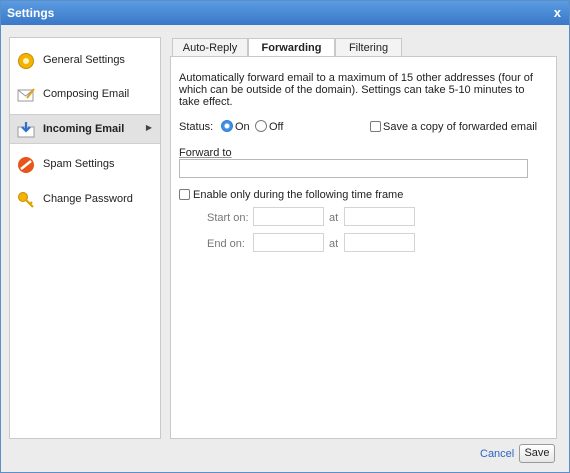  Describe the element at coordinates (368, 47) in the screenshot. I see `tab-filtering: Filtering` at that location.